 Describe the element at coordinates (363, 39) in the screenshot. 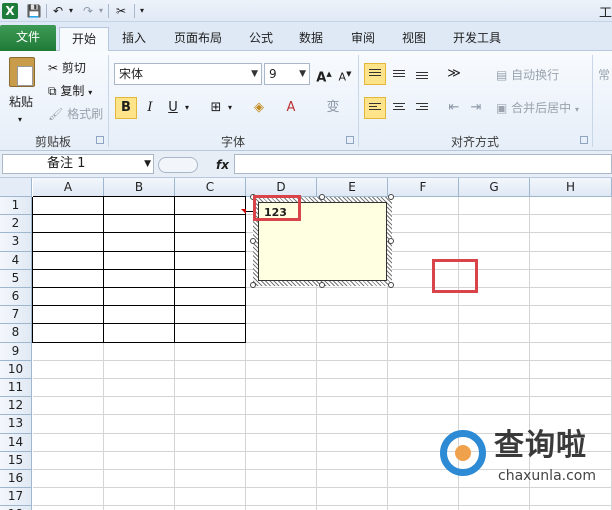

I see `tab-review: 审阅` at that location.